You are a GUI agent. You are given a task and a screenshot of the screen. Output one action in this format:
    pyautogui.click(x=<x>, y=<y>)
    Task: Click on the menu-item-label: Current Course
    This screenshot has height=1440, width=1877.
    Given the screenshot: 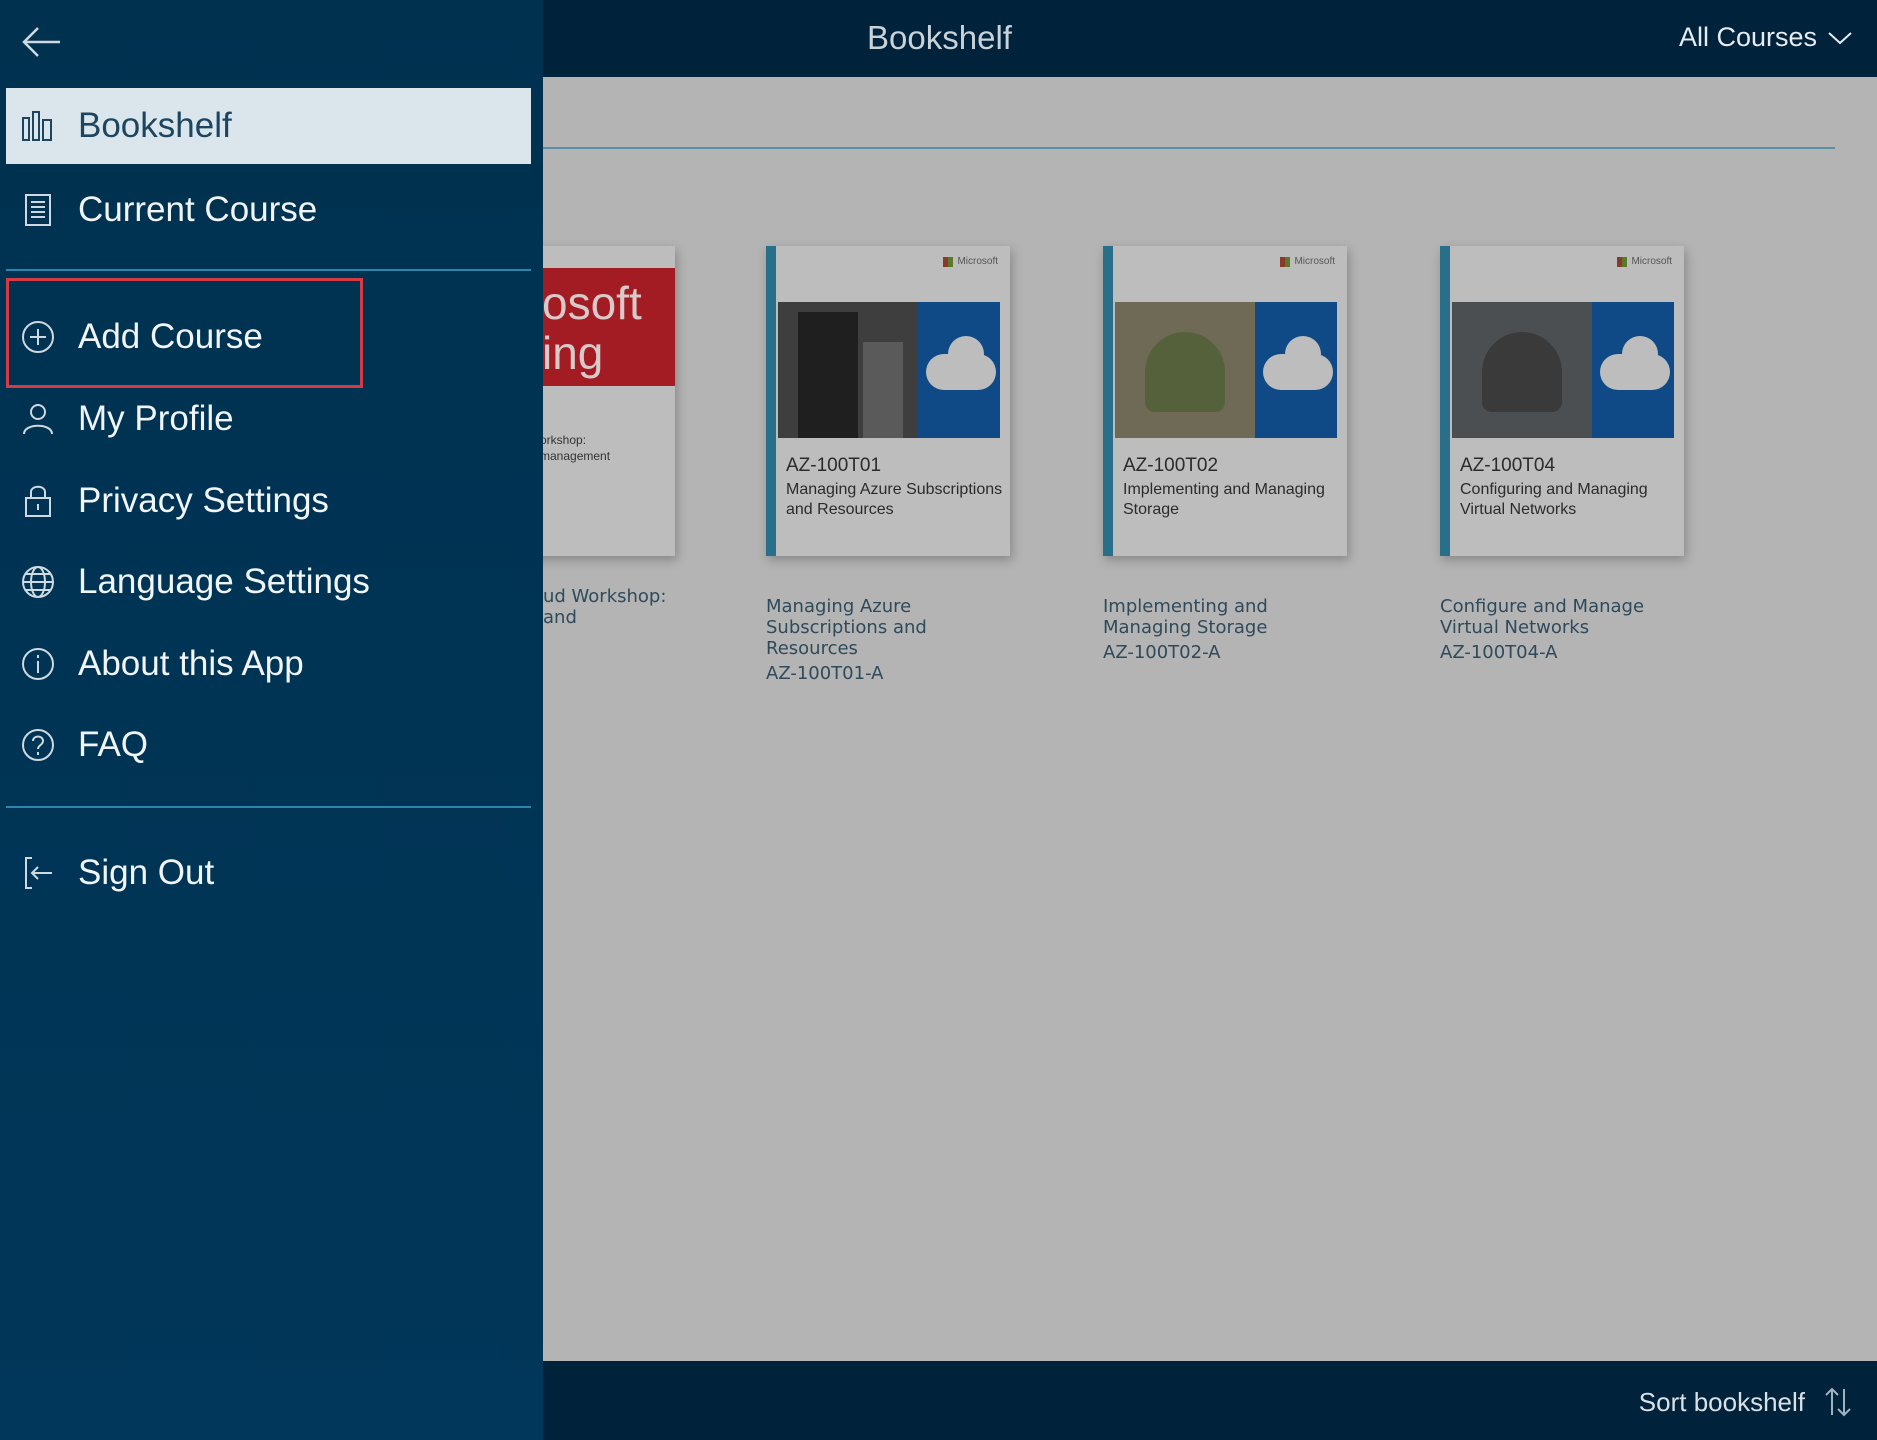 What is the action you would take?
    pyautogui.click(x=198, y=209)
    